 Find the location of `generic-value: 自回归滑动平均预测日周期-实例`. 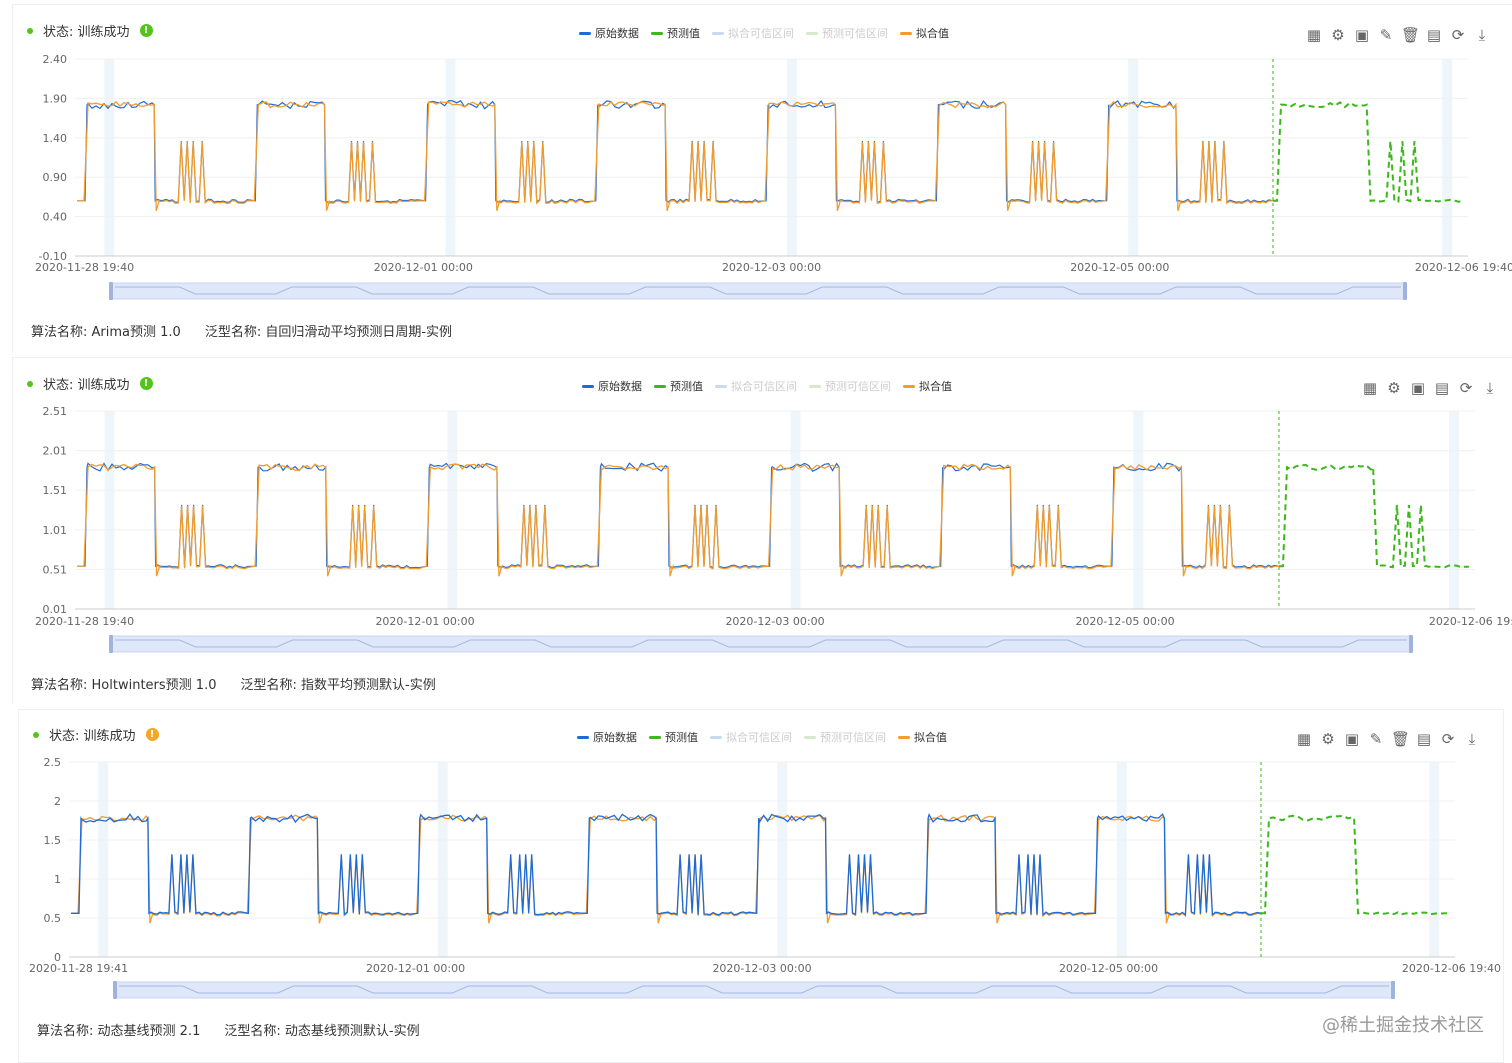

generic-value: 自回归滑动平均预测日周期-实例 is located at coordinates (359, 332).